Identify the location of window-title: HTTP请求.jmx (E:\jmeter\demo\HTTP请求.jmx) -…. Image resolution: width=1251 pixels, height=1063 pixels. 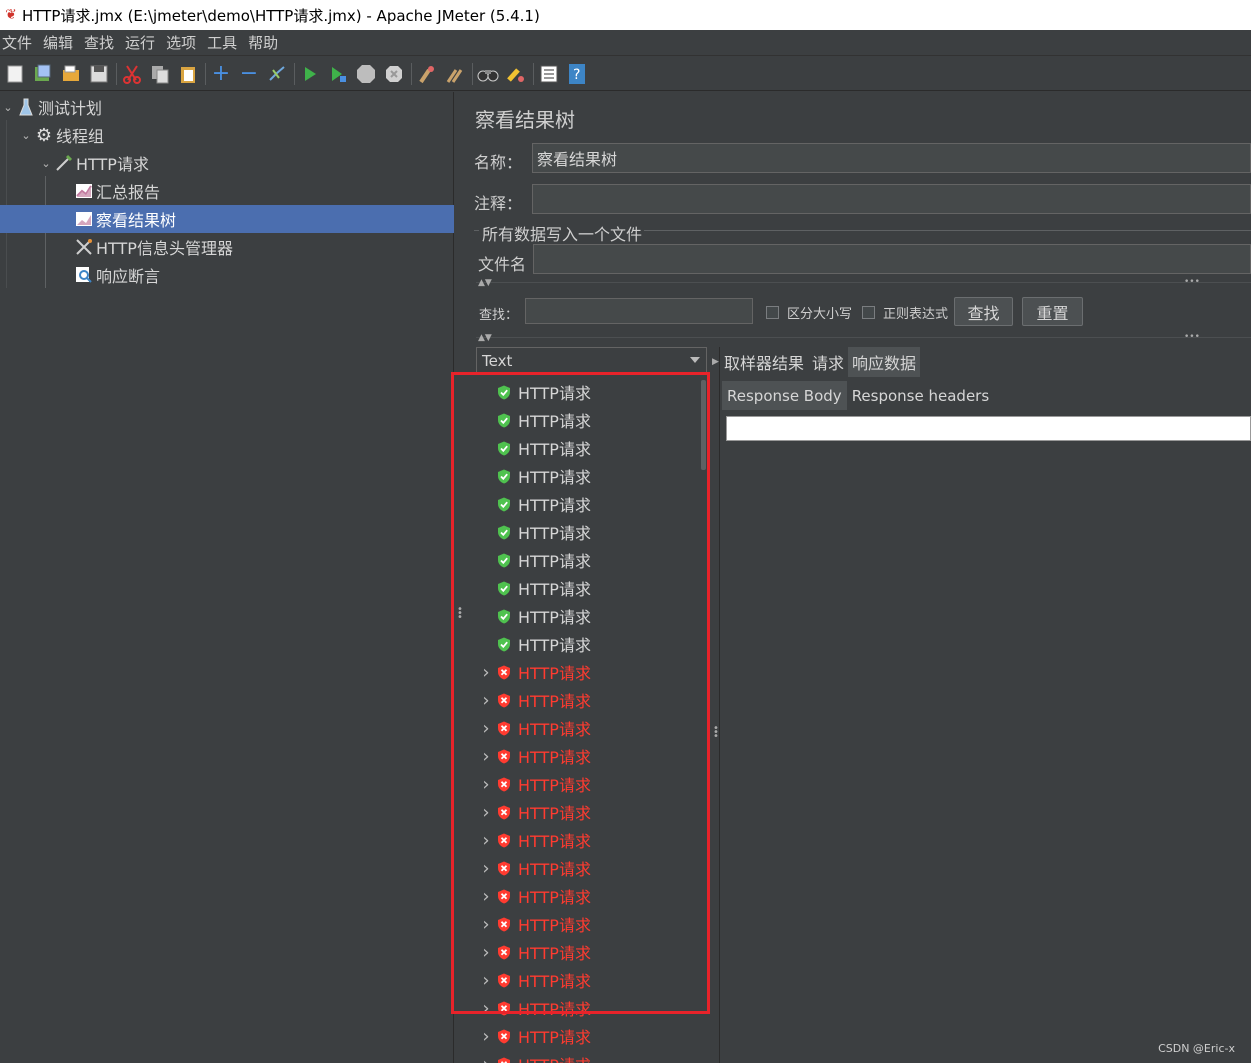
(281, 15).